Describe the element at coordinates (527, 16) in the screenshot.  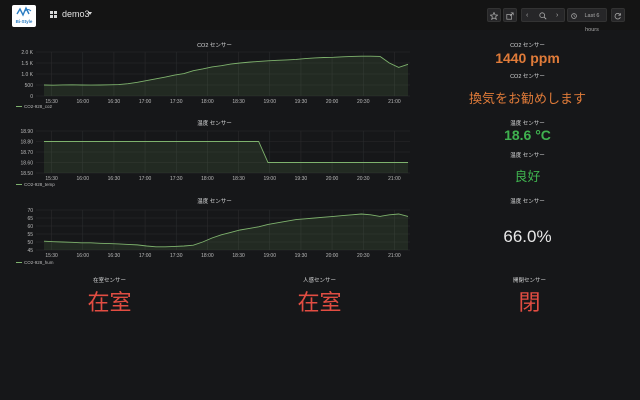
I see `chevron-left-icon: ‹` at that location.